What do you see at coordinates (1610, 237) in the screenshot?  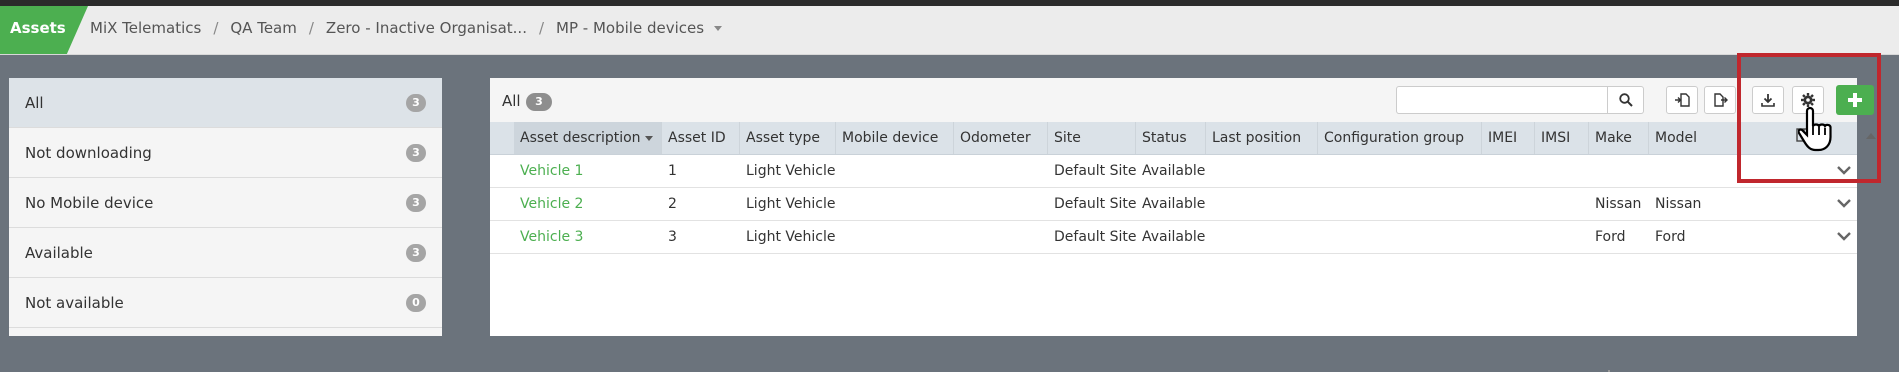 I see `make-cell: Ford` at bounding box center [1610, 237].